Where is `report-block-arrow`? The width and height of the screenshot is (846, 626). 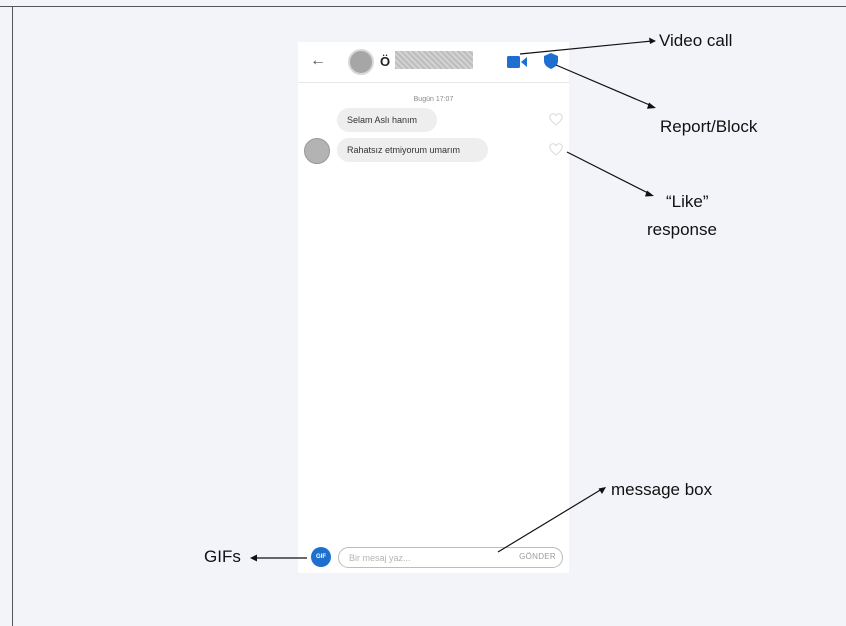
report-block-arrow is located at coordinates (604, 85).